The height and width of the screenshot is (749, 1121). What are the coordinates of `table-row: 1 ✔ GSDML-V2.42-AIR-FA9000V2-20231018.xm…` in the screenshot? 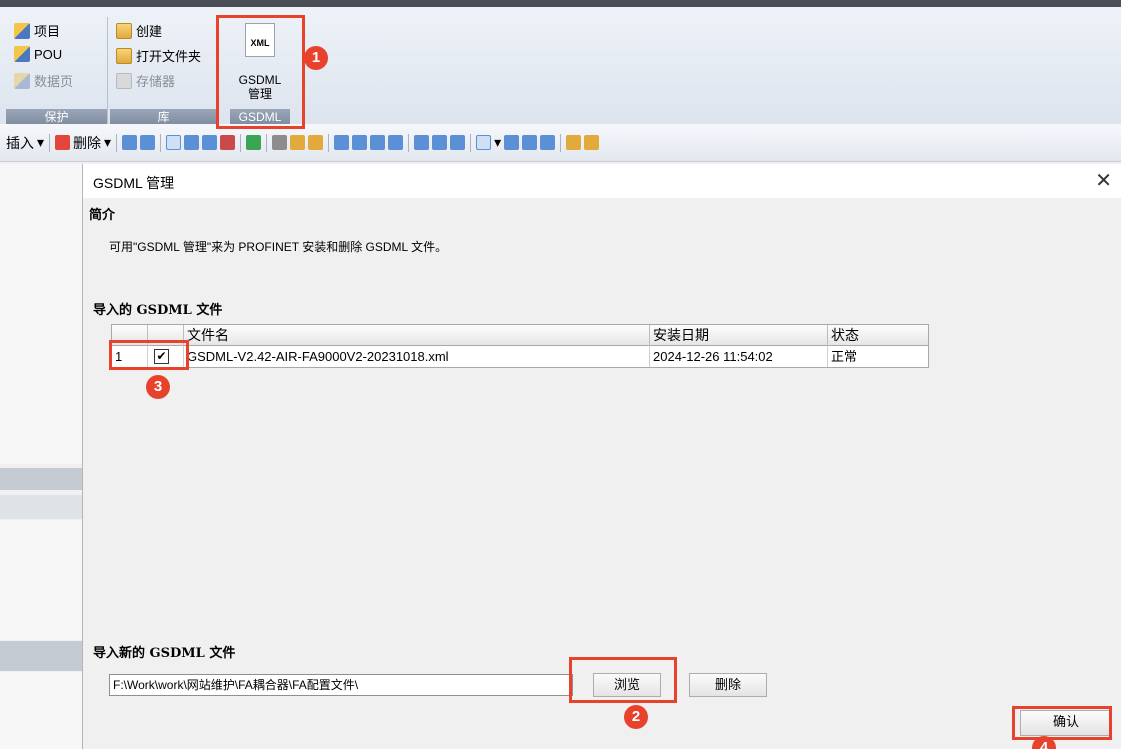 It's located at (520, 357).